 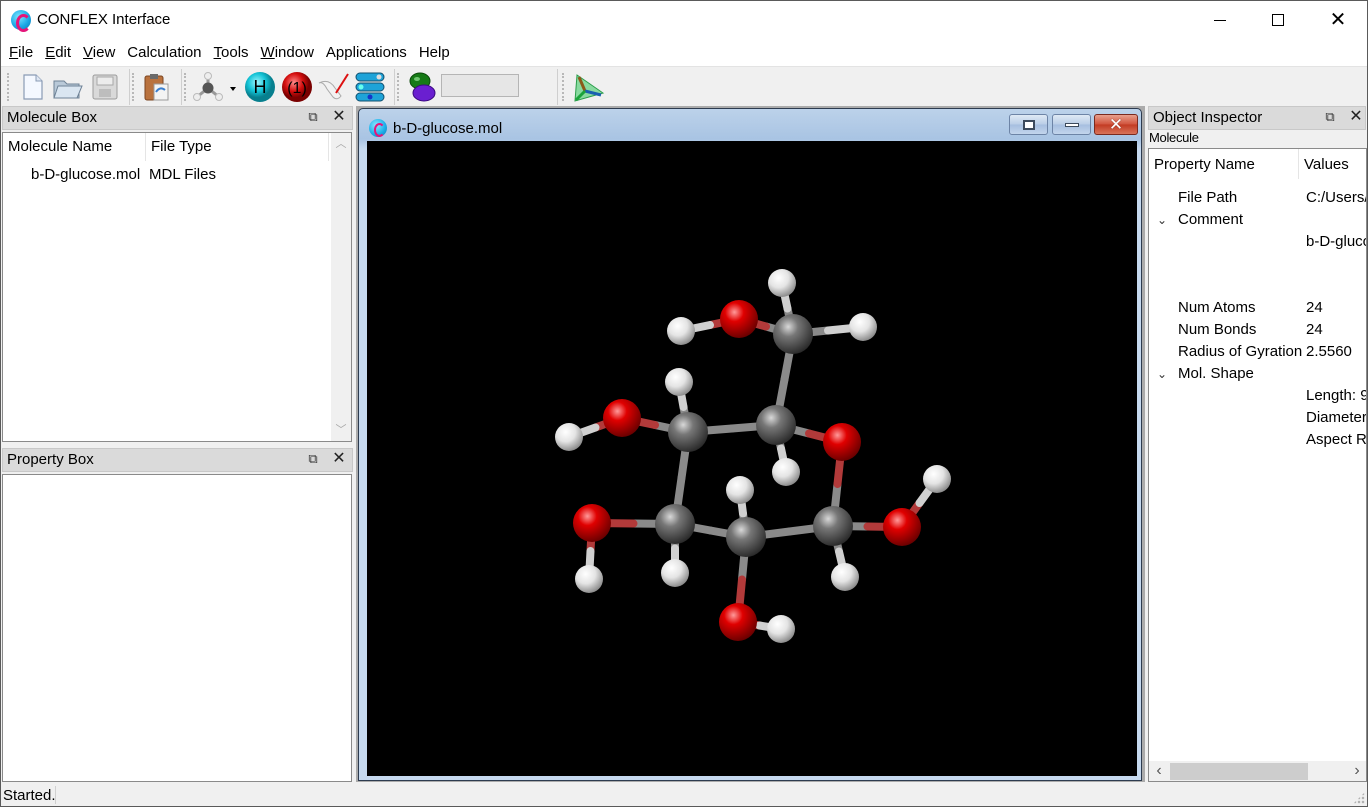 I want to click on scroll-right-icon: ›, so click(x=1356, y=771).